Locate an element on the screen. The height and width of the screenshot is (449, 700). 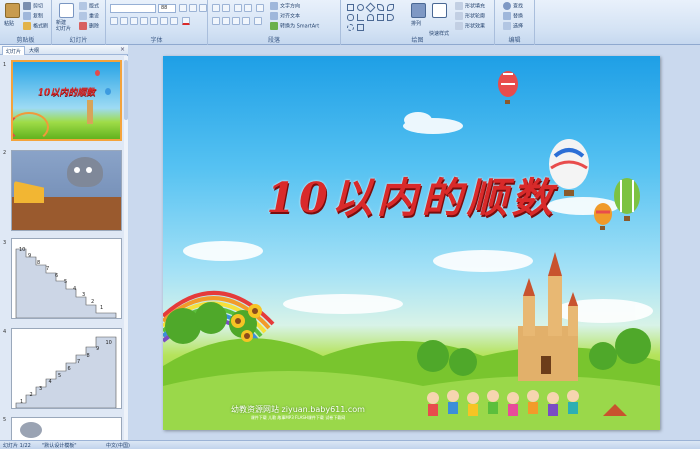
slide-title: 10以内的顺数 is located at coordinates (411, 194).